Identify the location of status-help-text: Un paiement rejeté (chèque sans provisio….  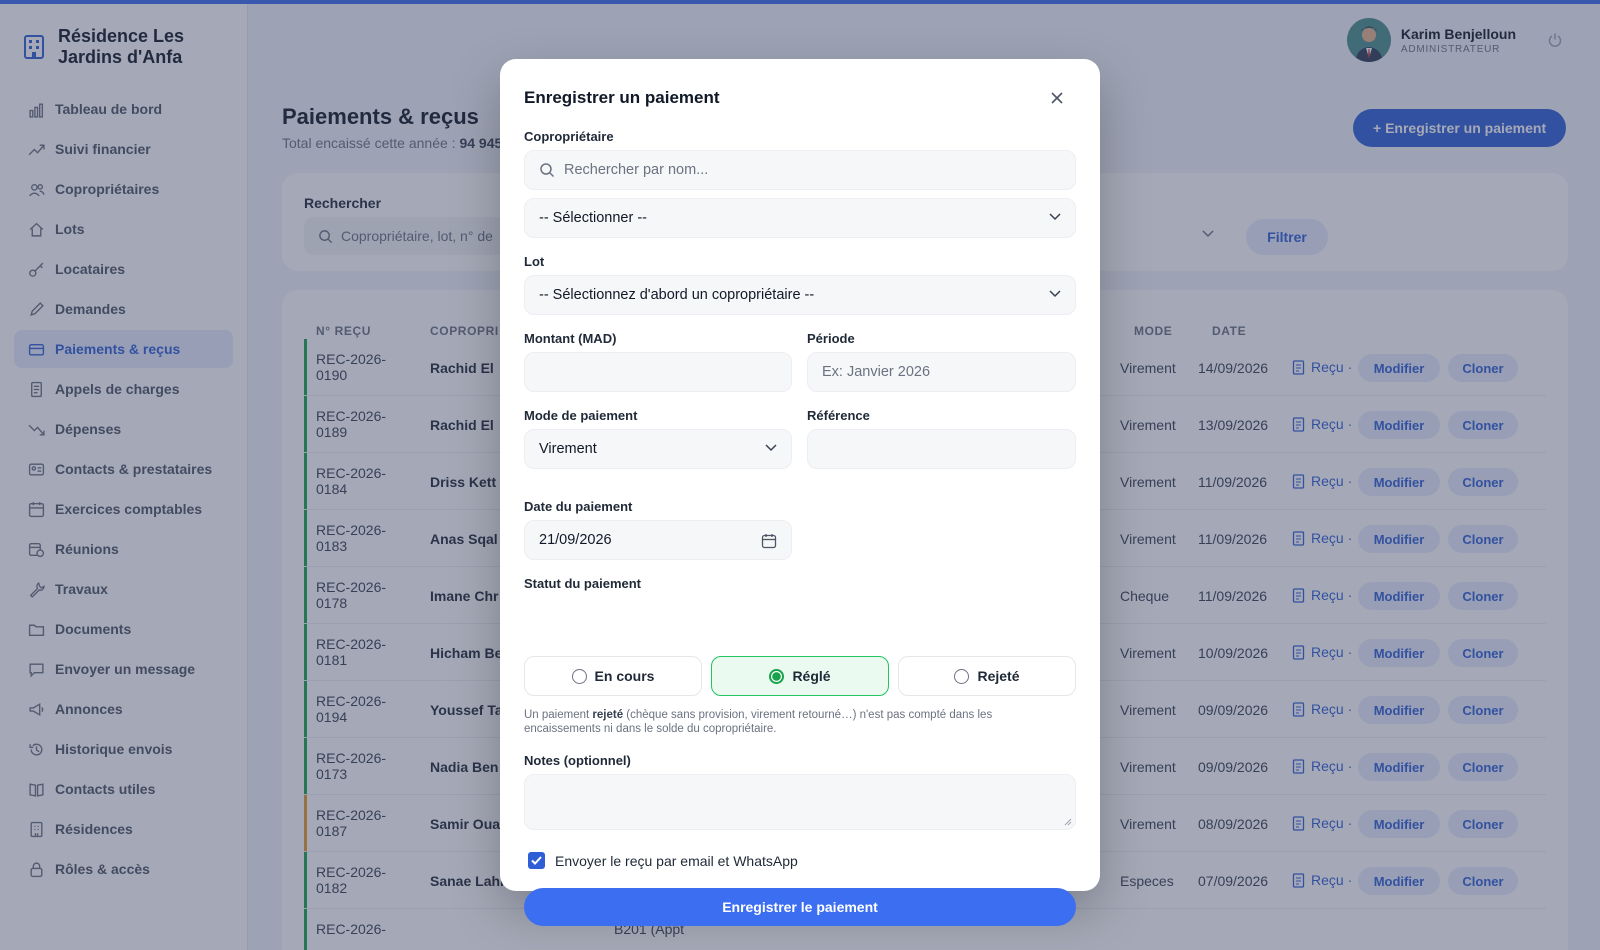
(794, 722).